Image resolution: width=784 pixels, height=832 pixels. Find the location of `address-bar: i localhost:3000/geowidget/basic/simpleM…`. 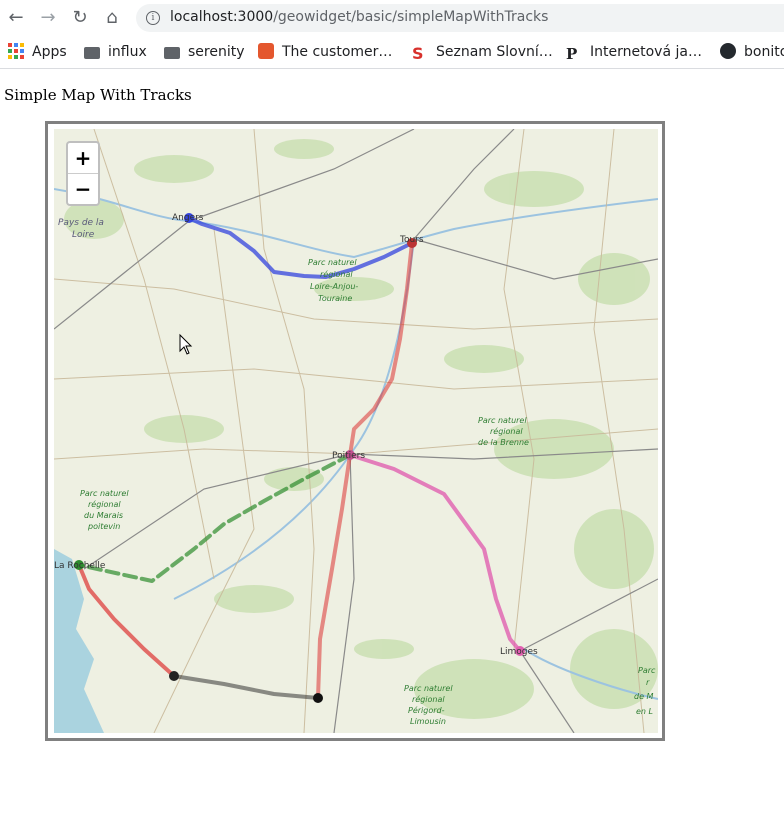

address-bar: i localhost:3000/geowidget/basic/simpleM… is located at coordinates (460, 18).